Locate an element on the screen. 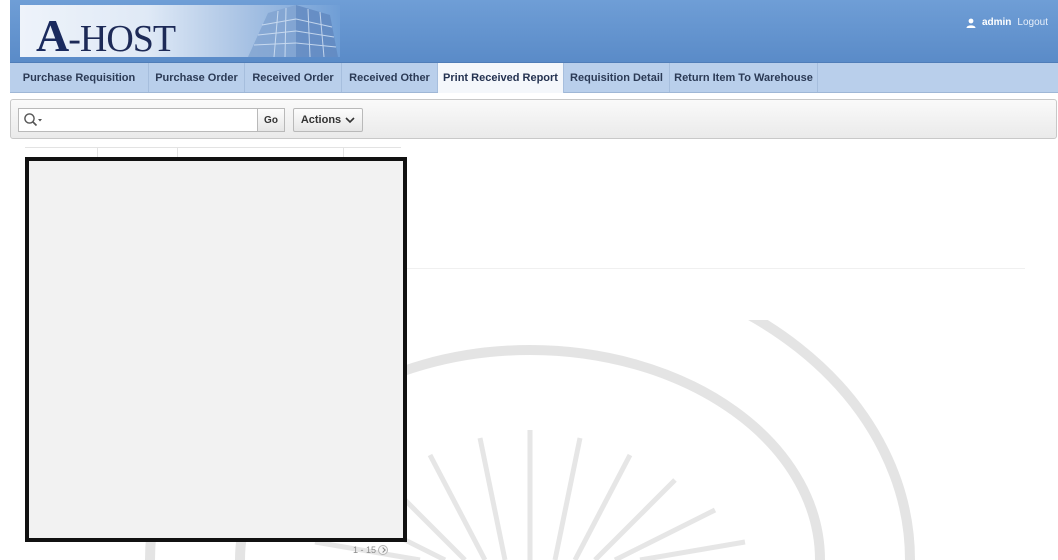  user-name: admin is located at coordinates (996, 22).